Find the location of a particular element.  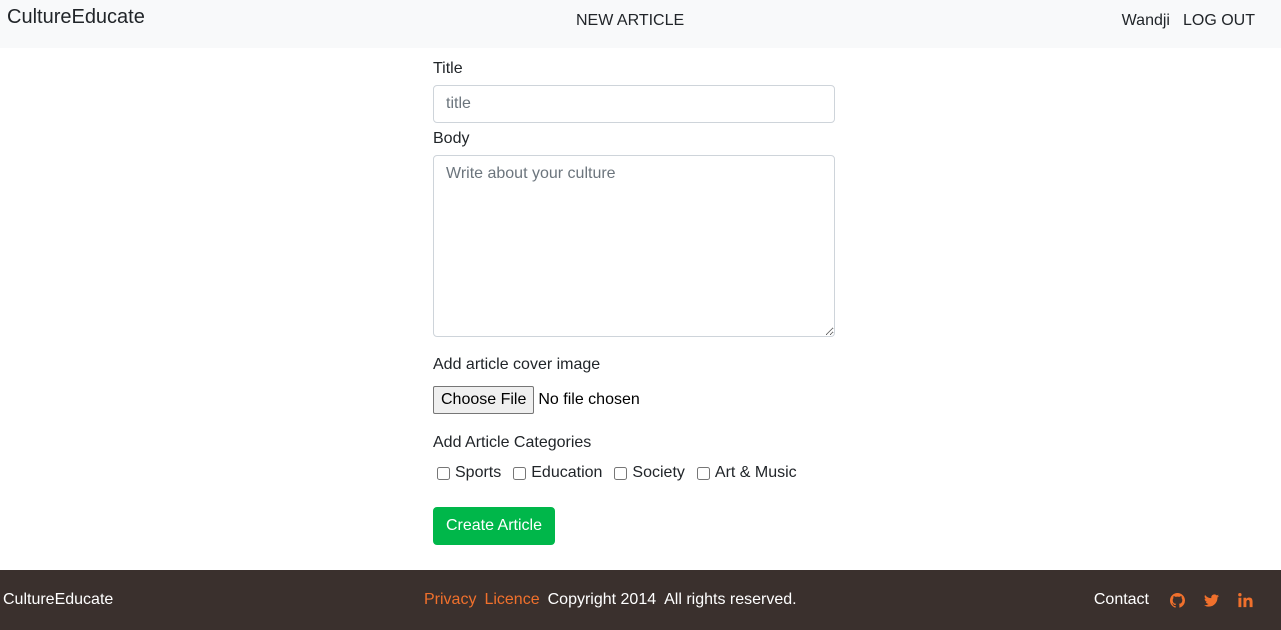

file-status: No file chosen is located at coordinates (589, 399).